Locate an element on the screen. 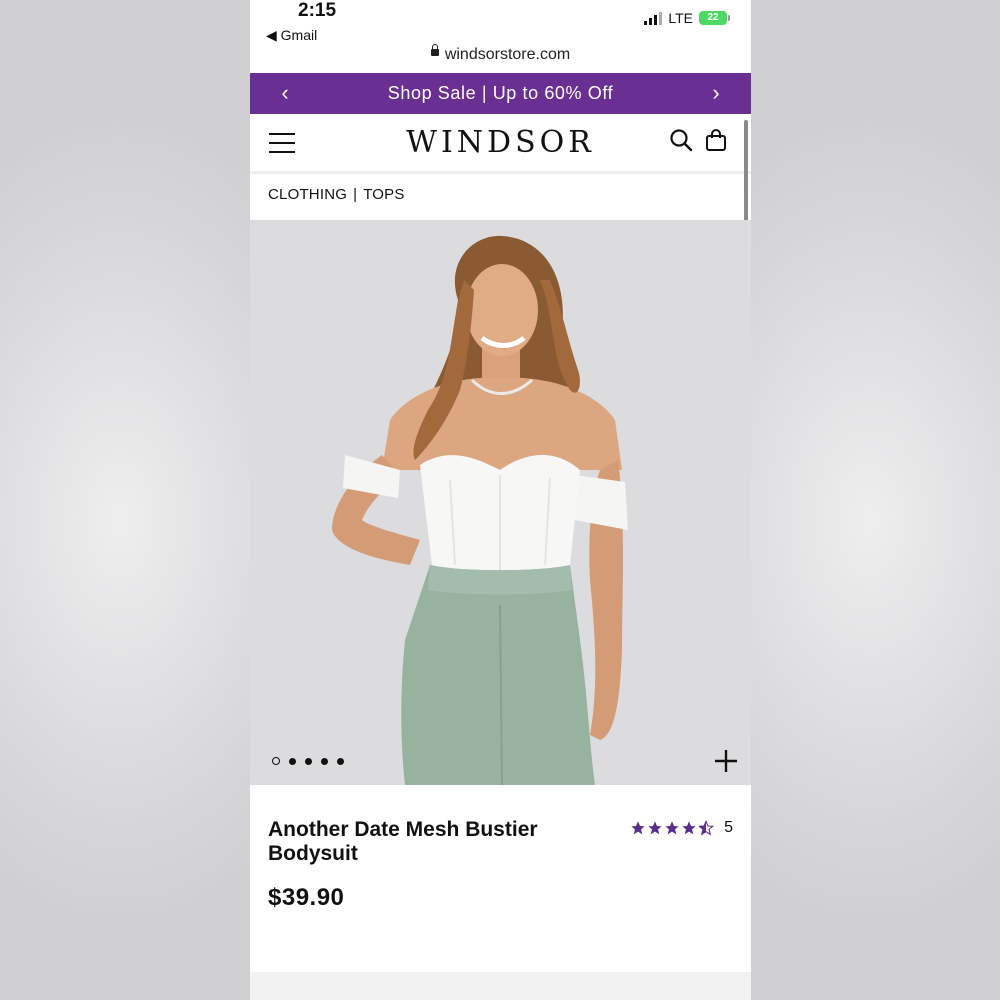 The image size is (1000, 1000). signal-icon is located at coordinates (653, 18).